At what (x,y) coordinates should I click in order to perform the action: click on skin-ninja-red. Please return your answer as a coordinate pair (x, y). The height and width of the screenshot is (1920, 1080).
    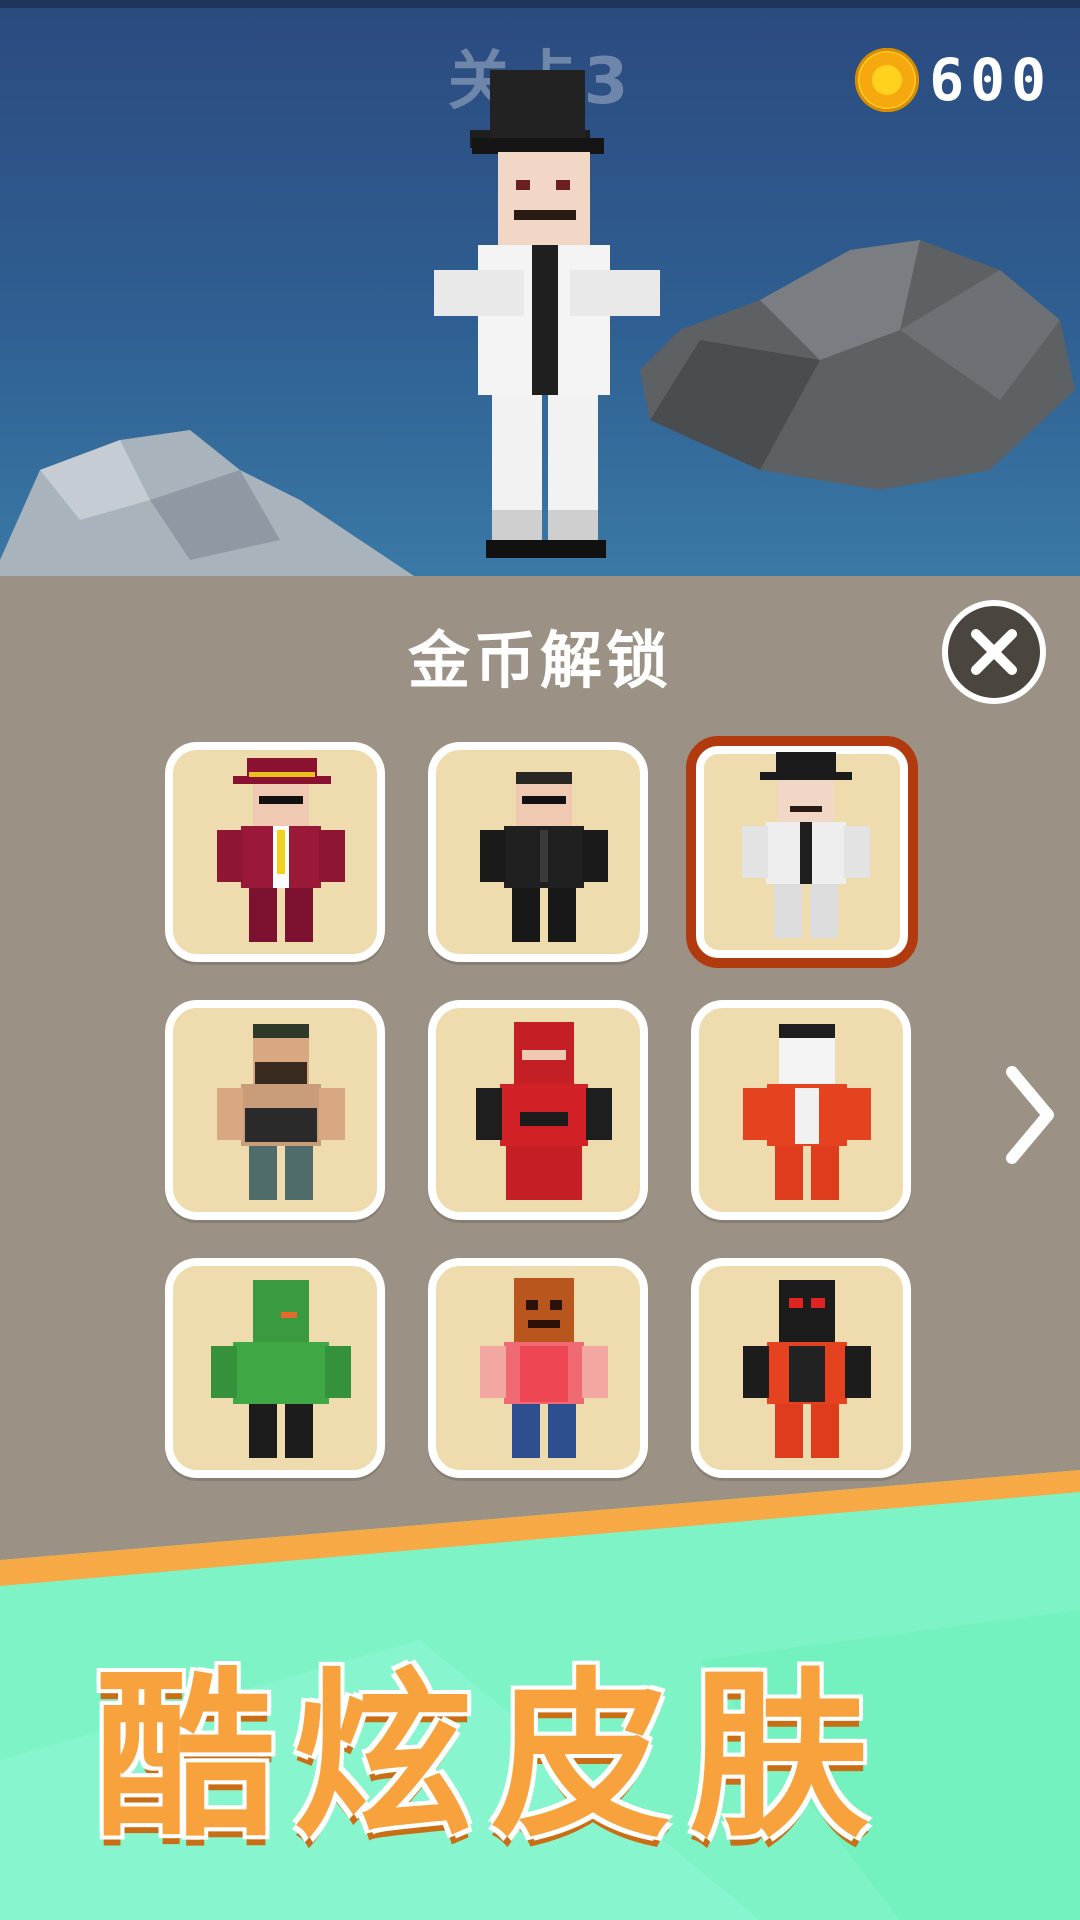
    Looking at the image, I should click on (544, 1111).